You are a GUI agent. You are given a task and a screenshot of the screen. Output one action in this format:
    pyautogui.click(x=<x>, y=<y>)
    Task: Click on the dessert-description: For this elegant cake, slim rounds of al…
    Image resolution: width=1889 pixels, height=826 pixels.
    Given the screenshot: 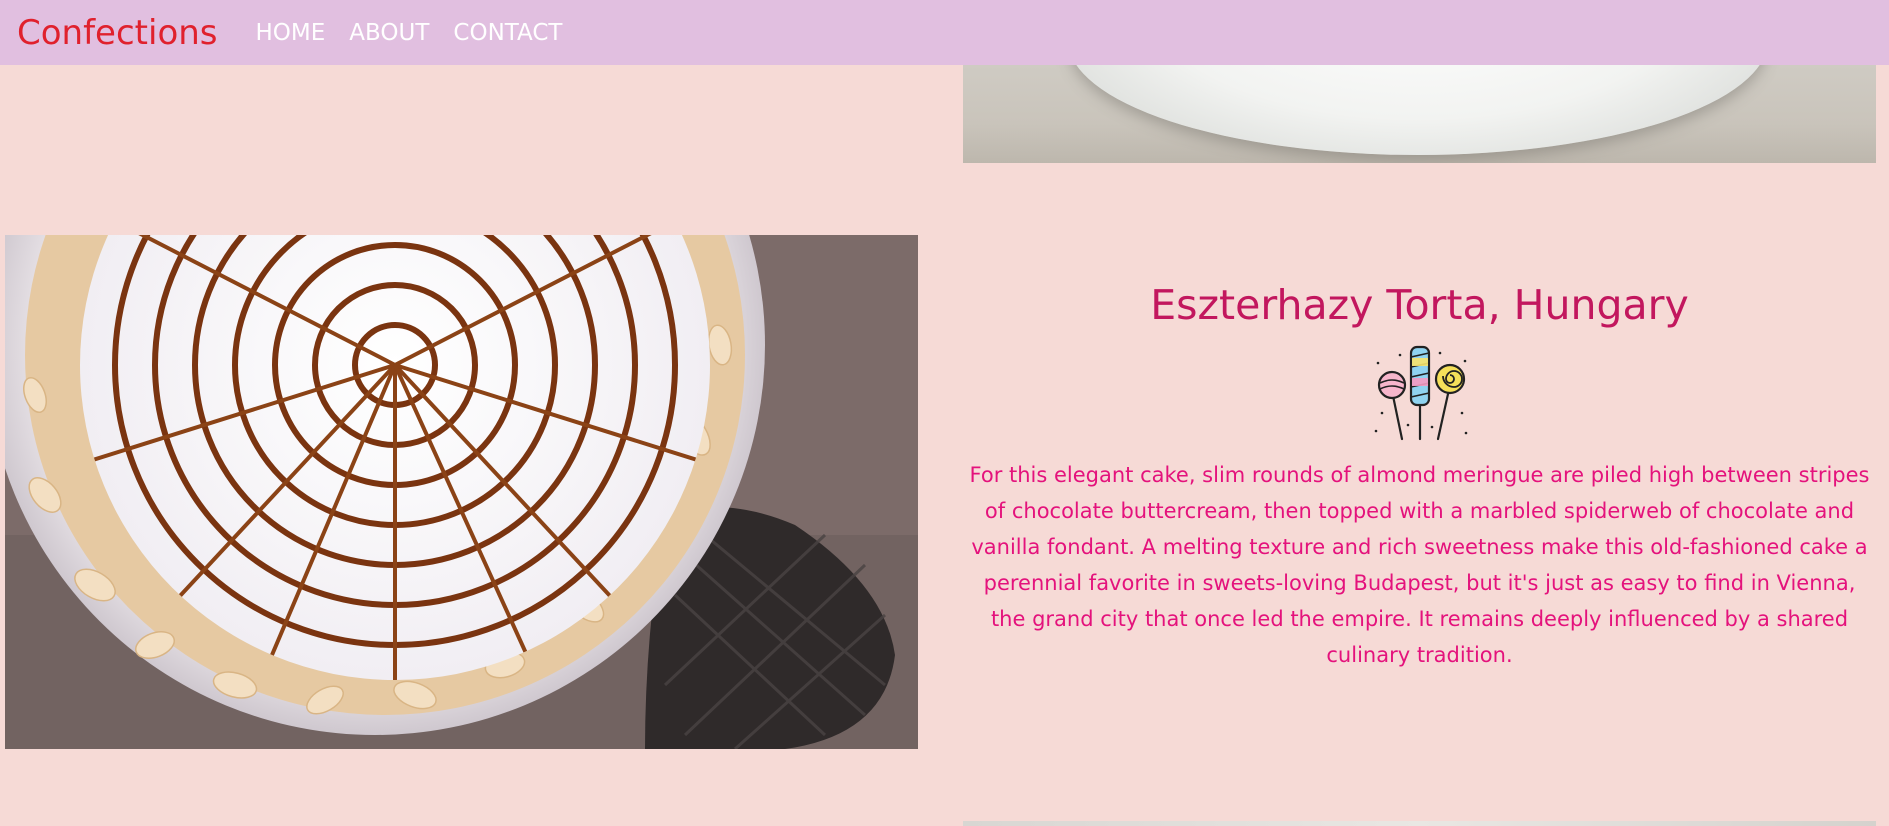 What is the action you would take?
    pyautogui.click(x=1419, y=565)
    